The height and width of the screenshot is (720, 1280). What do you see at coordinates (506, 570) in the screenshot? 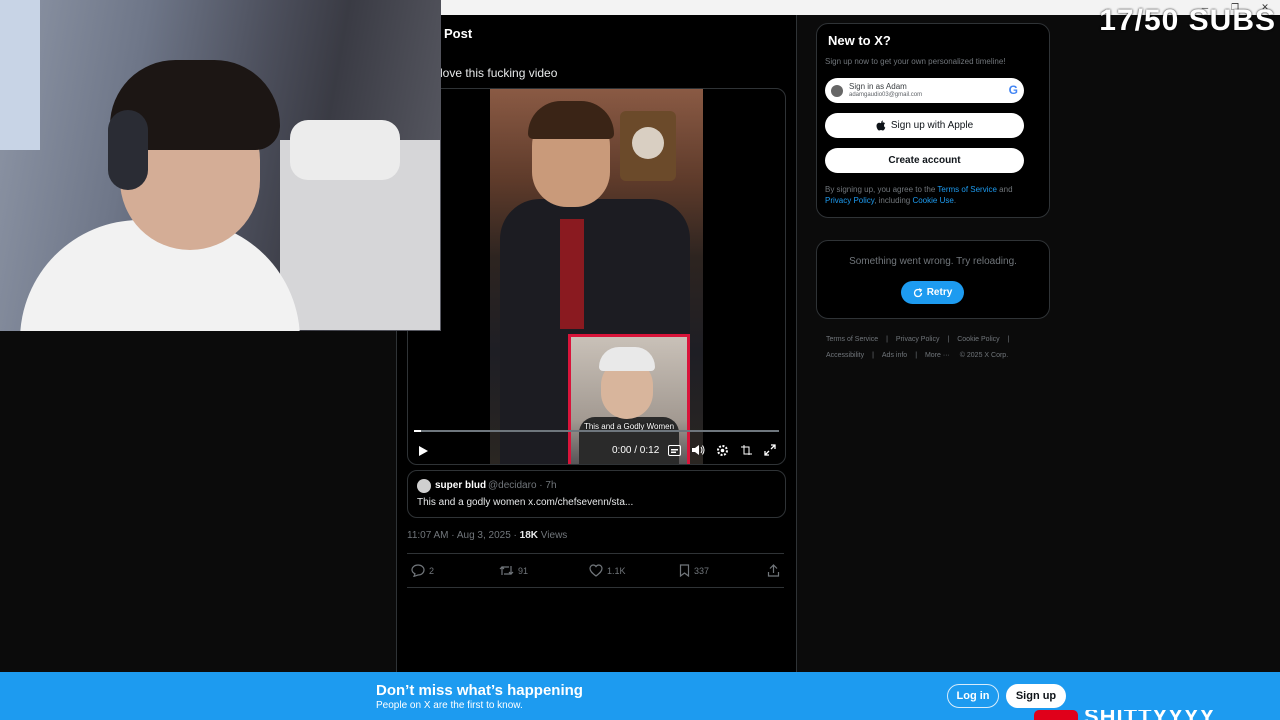
I see `repost-icon` at bounding box center [506, 570].